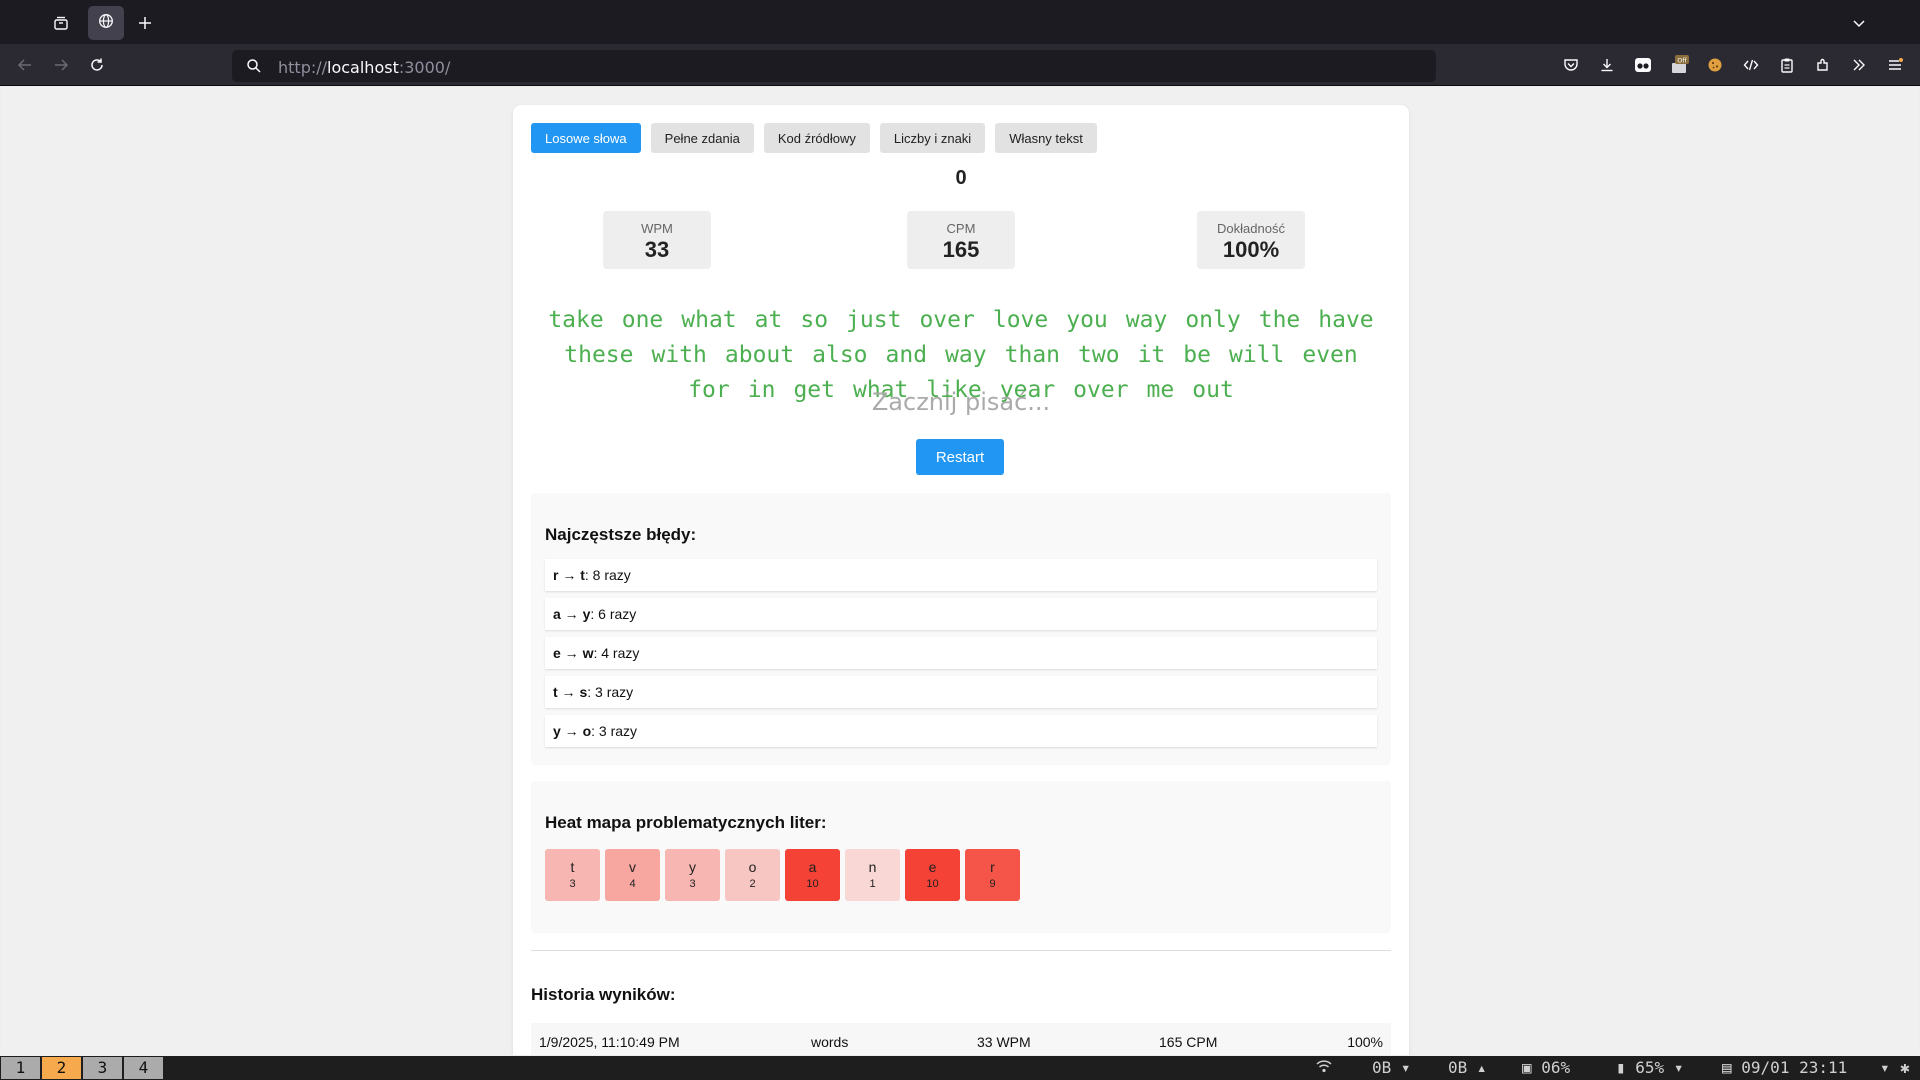 This screenshot has width=1920, height=1080. Describe the element at coordinates (1859, 23) in the screenshot. I see `list-all-tabs-icon` at that location.